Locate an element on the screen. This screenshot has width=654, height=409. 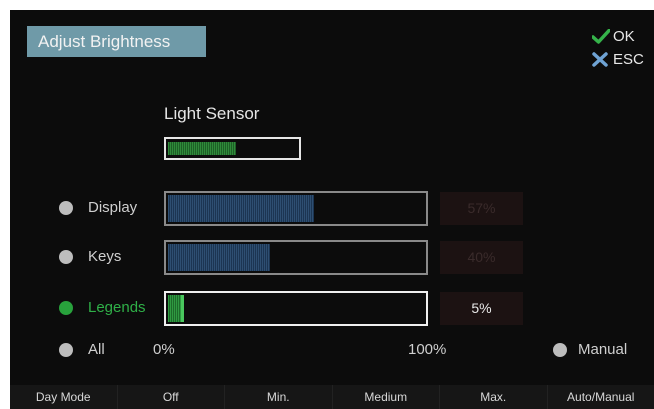
light-sensor-bar is located at coordinates (232, 148).